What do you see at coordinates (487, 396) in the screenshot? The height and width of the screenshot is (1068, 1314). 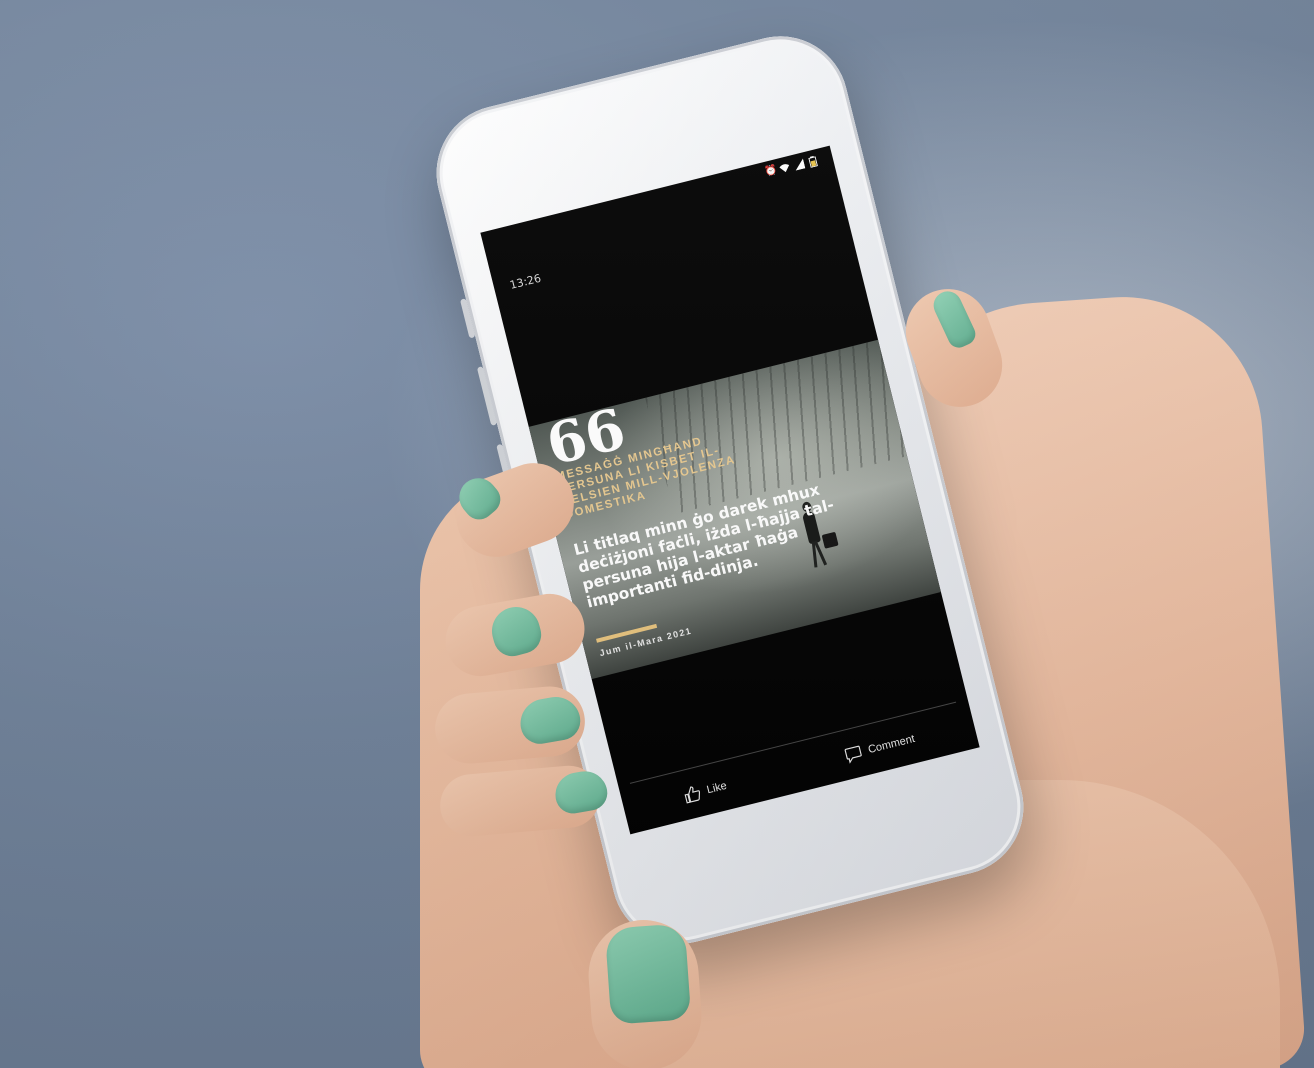 I see `phone-volume-up-button` at bounding box center [487, 396].